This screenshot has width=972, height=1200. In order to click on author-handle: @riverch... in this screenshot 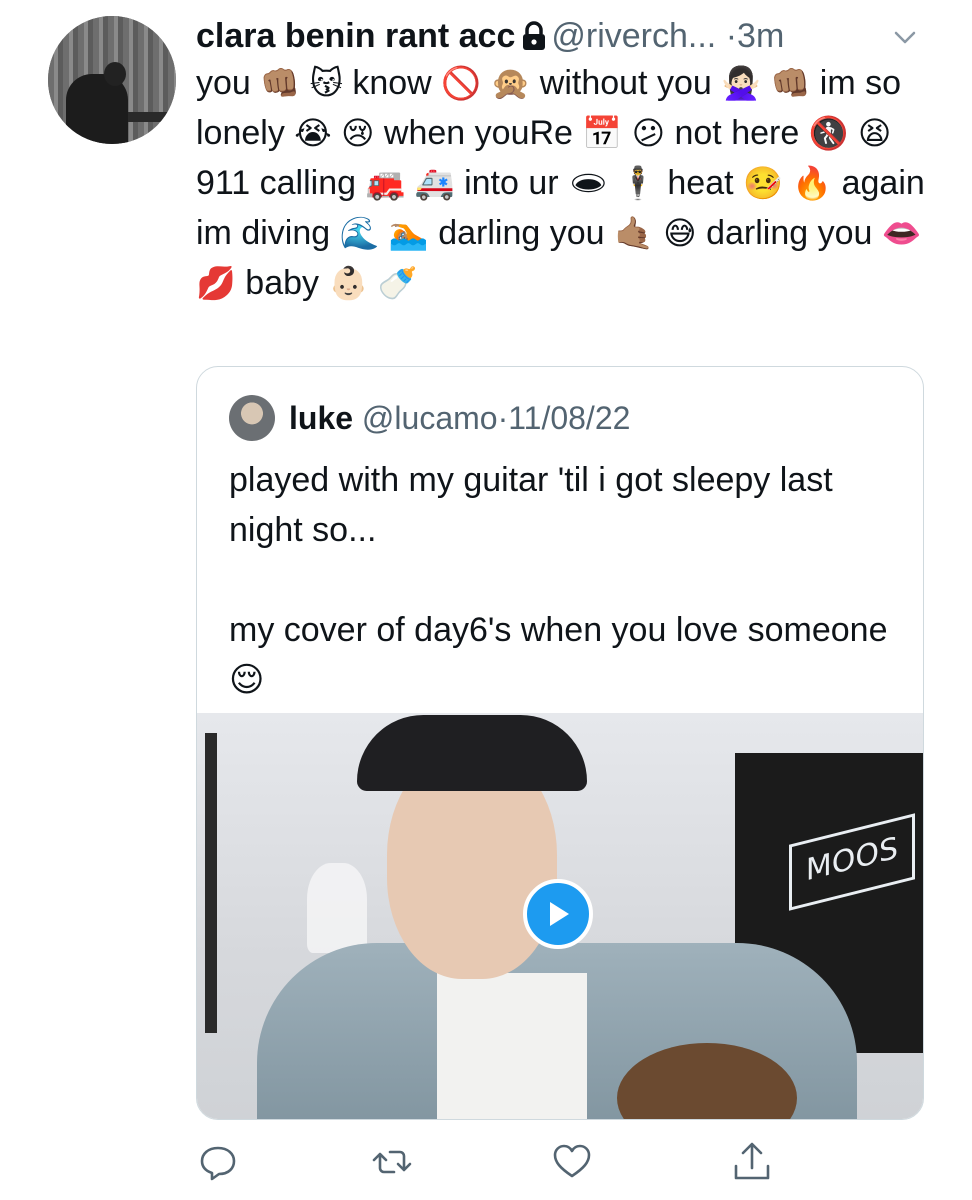, I will do `click(633, 36)`.